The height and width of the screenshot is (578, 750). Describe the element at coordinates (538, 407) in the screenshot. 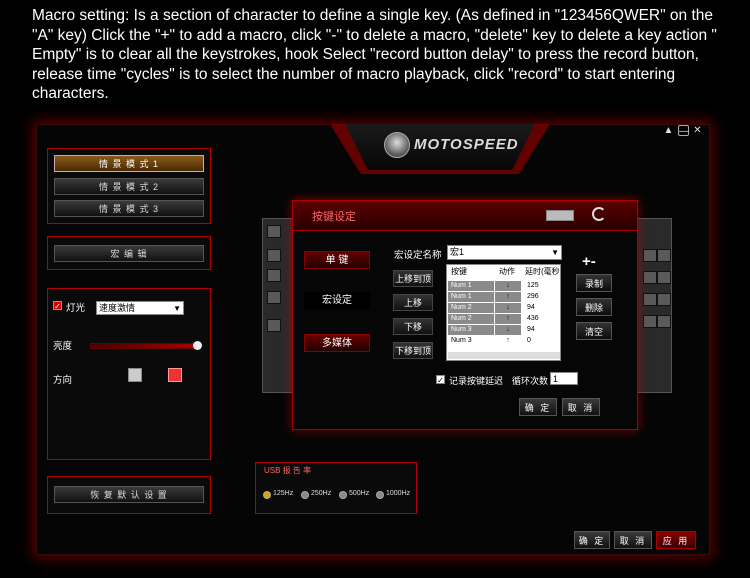

I see `dialog-ok-button: 确 定` at that location.